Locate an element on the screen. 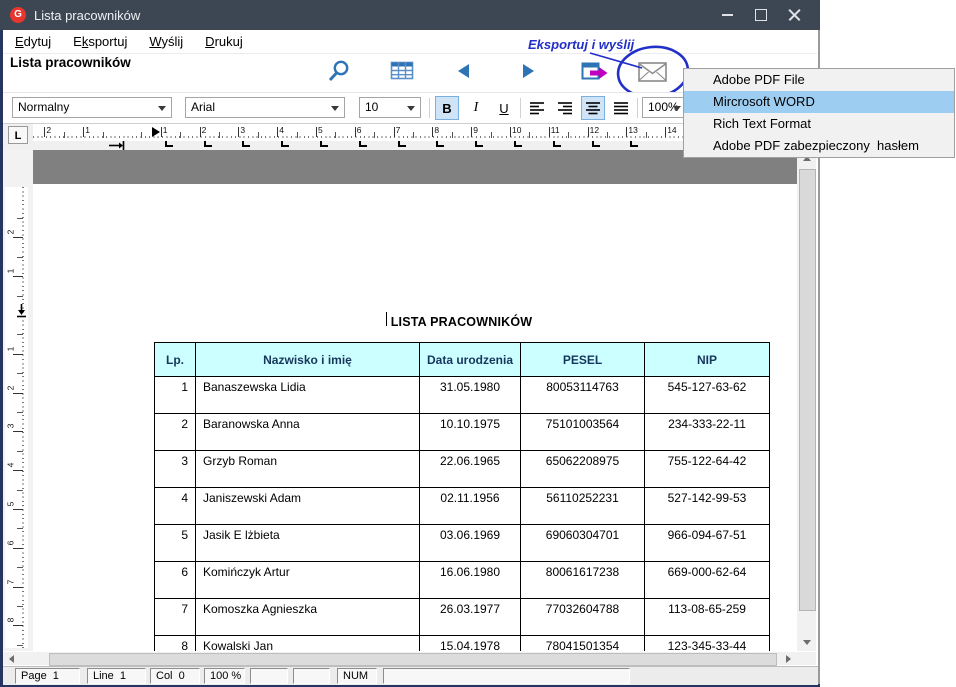 The width and height of the screenshot is (956, 687). italic-button: I is located at coordinates (476, 108).